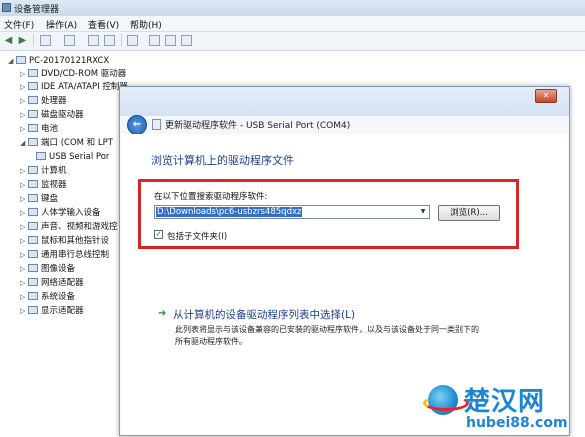 This screenshot has width=585, height=437. Describe the element at coordinates (546, 96) in the screenshot. I see `close-icon: ✕` at that location.